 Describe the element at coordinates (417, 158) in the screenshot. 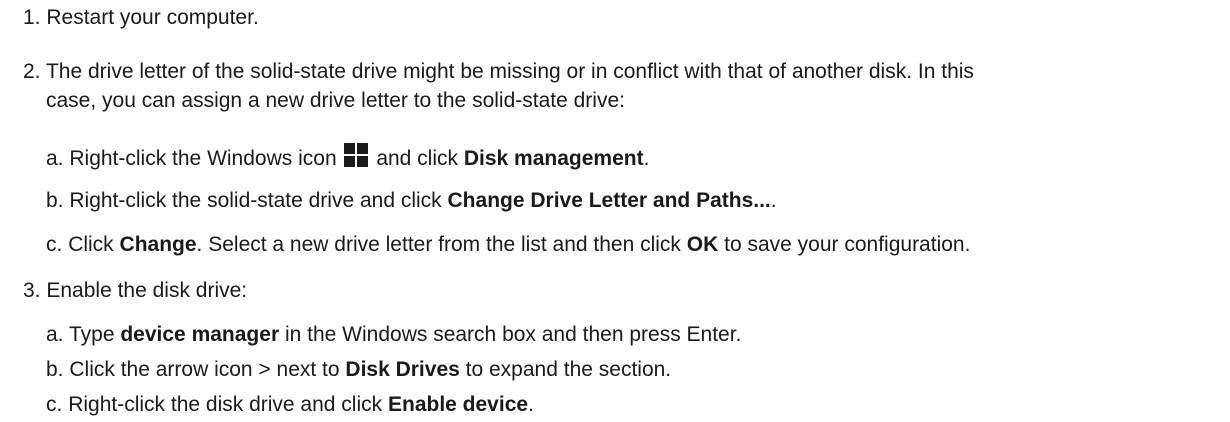

I see `substep-text: and click` at that location.